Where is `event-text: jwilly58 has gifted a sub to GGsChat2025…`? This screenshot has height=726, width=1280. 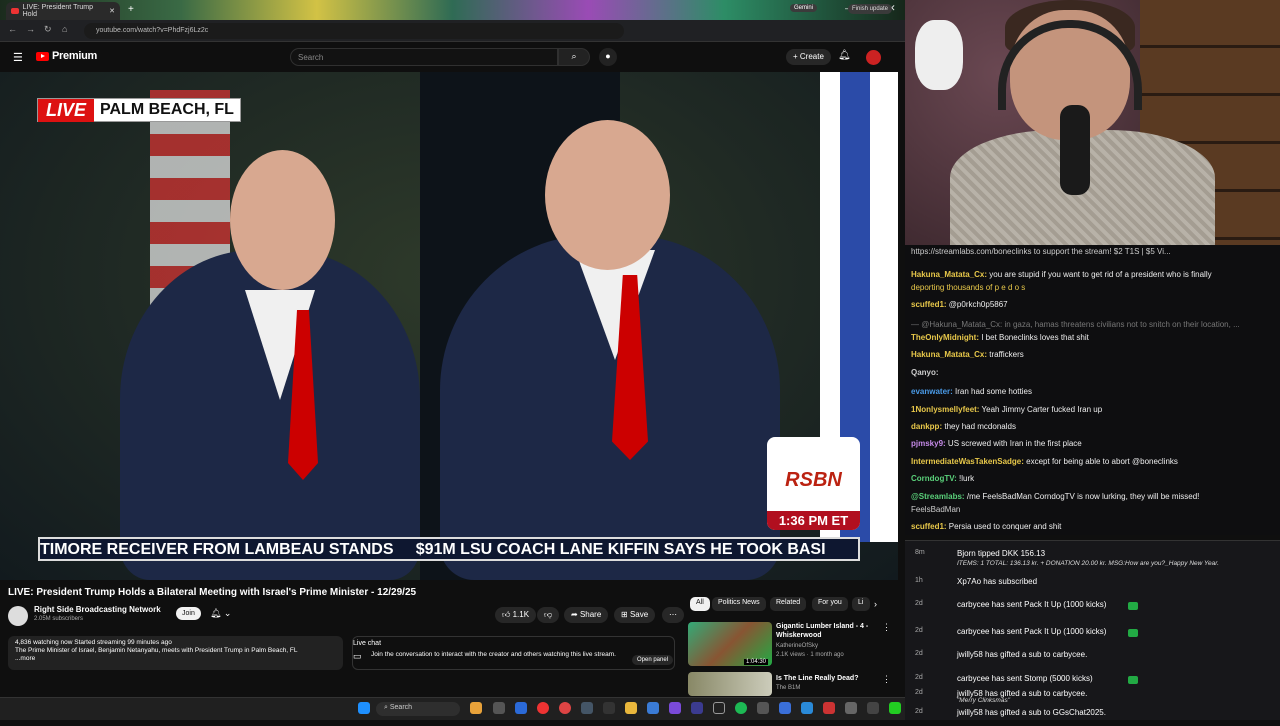 event-text: jwilly58 has gifted a sub to GGsChat2025… is located at coordinates (1031, 712).